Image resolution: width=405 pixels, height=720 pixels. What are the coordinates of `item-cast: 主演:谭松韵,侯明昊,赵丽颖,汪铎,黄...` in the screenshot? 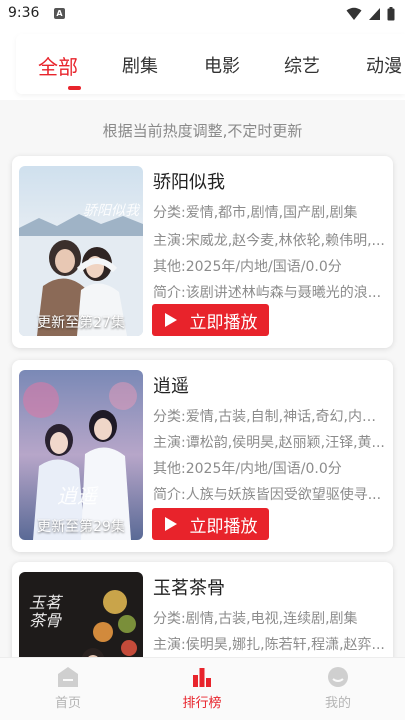 It's located at (269, 443).